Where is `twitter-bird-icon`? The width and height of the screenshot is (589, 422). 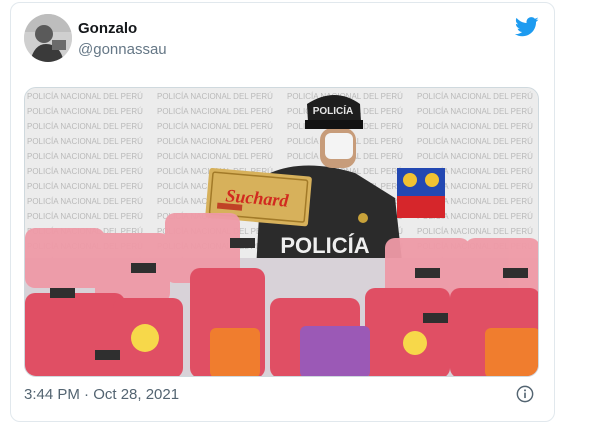
twitter-bird-icon is located at coordinates (527, 27).